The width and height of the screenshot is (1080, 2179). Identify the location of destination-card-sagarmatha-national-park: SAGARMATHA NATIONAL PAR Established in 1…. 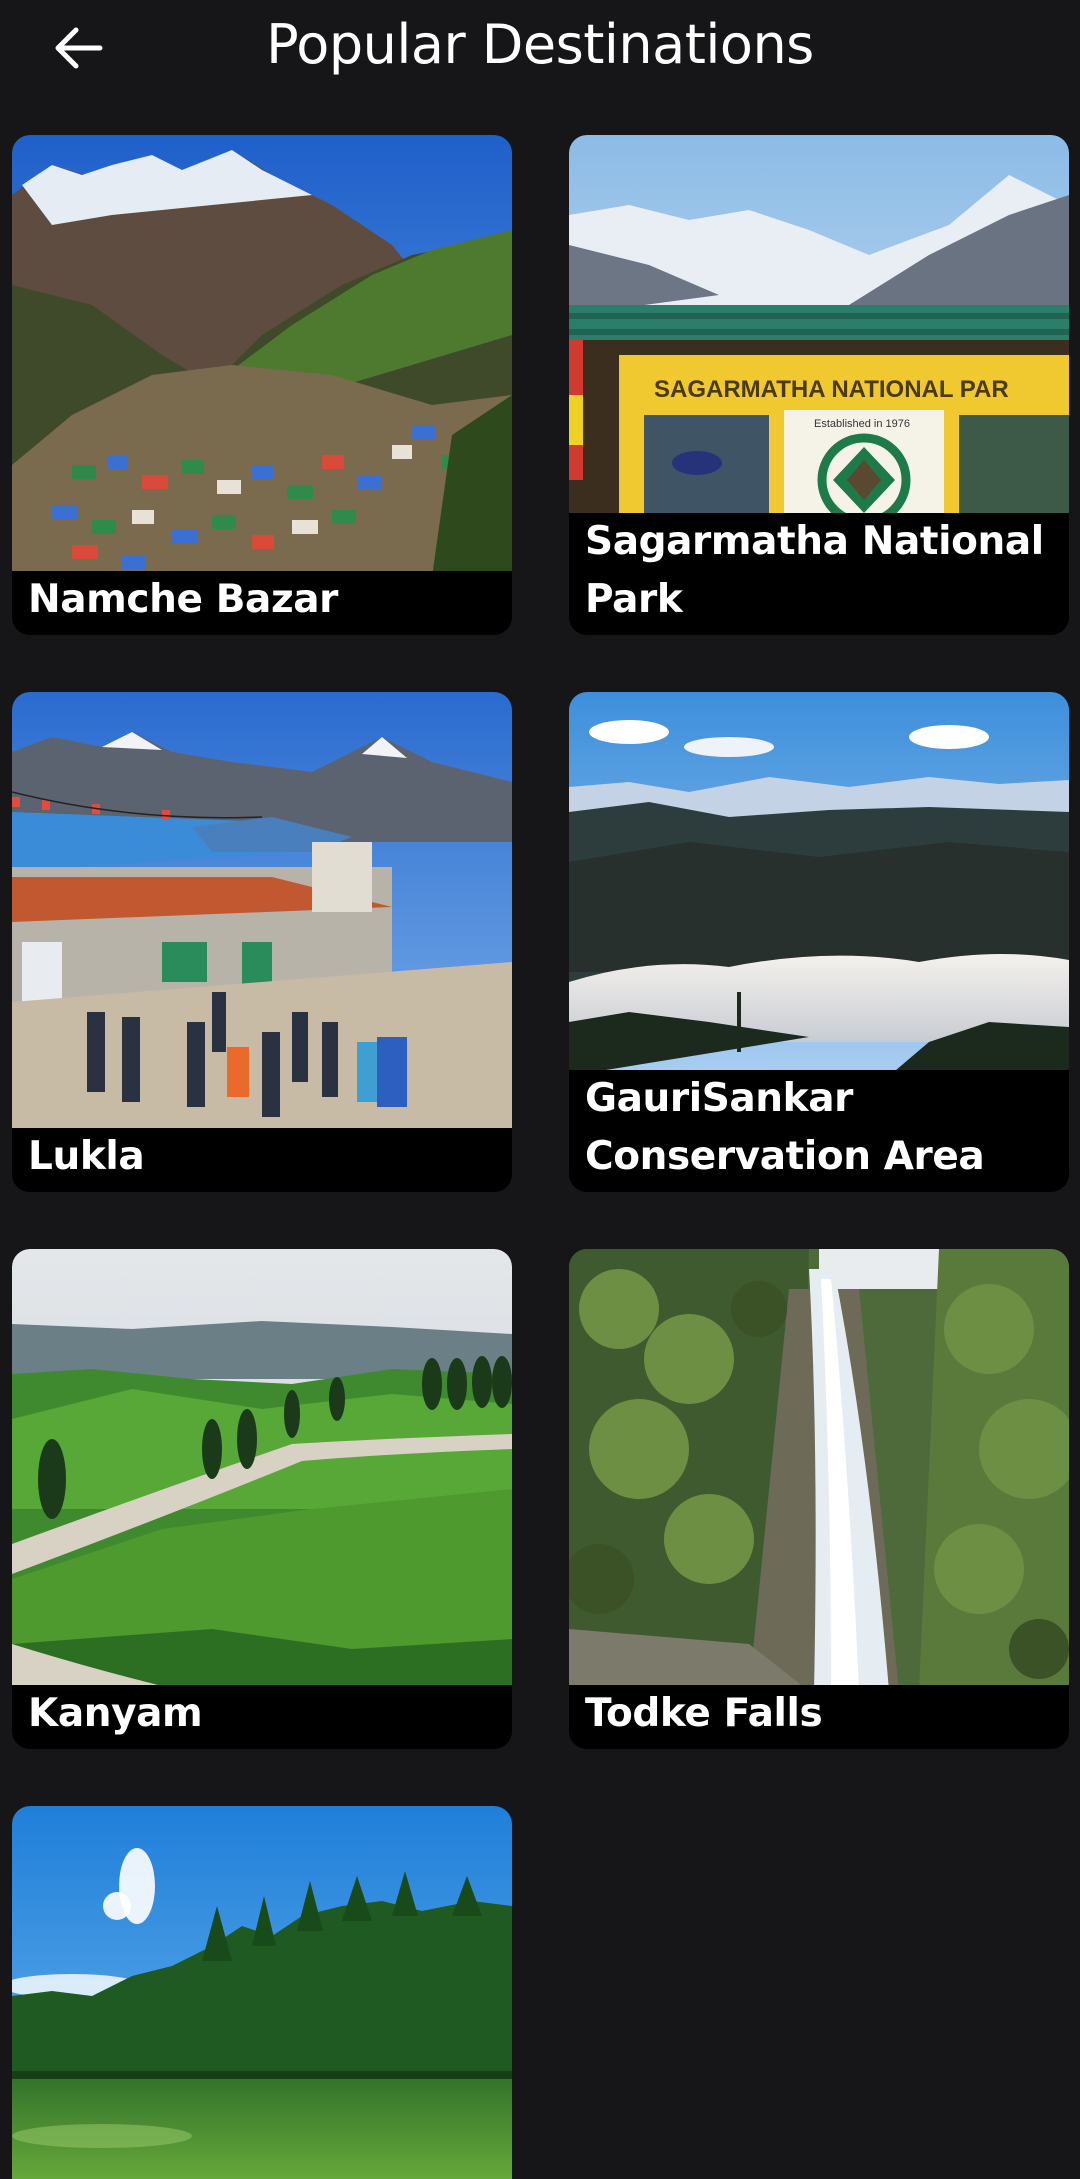
(819, 385).